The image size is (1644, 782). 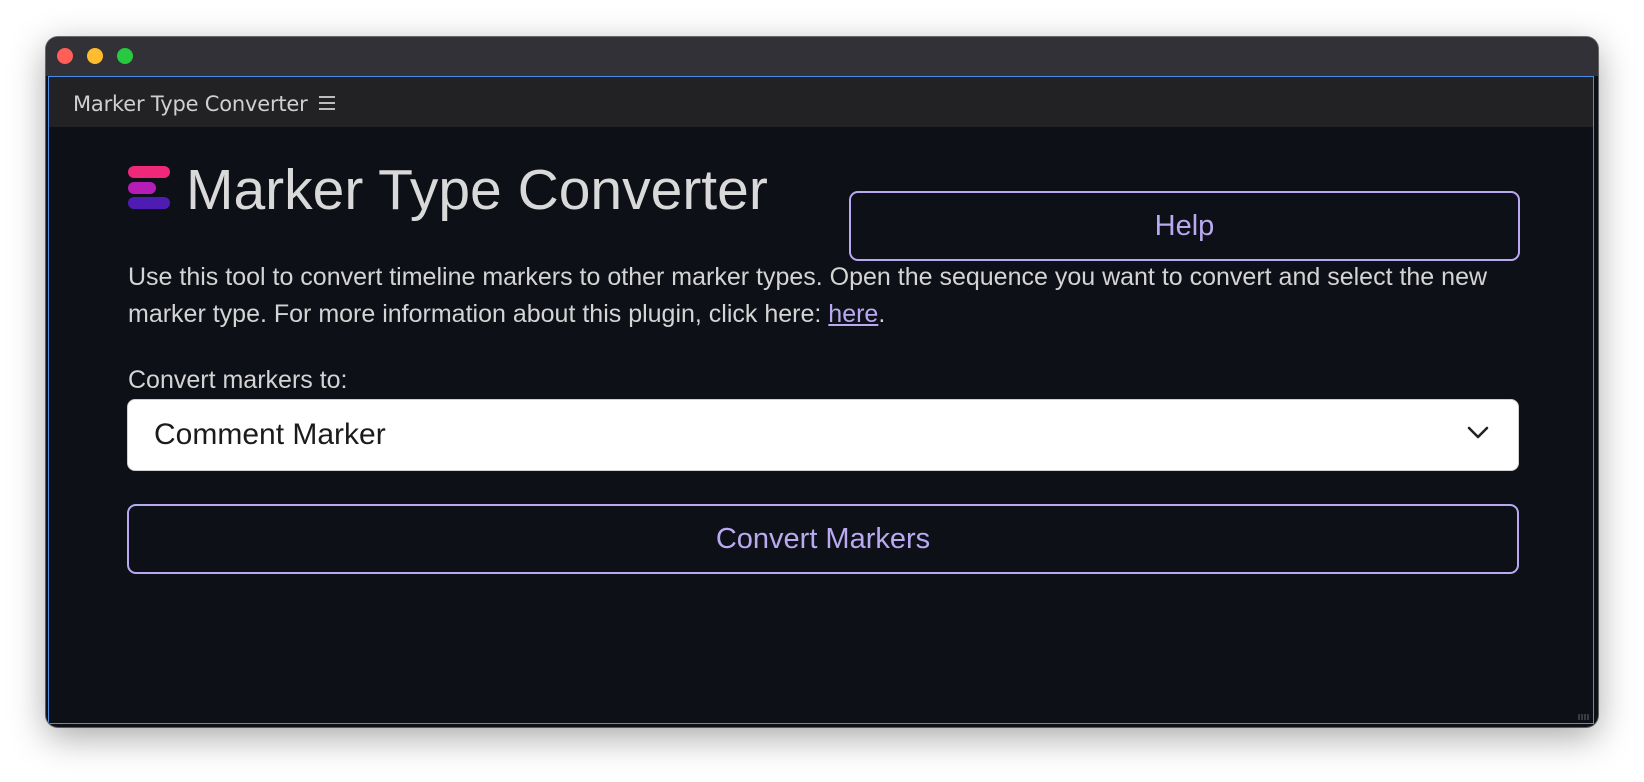 I want to click on marker-type-selected-value: Comment Marker, so click(x=270, y=434).